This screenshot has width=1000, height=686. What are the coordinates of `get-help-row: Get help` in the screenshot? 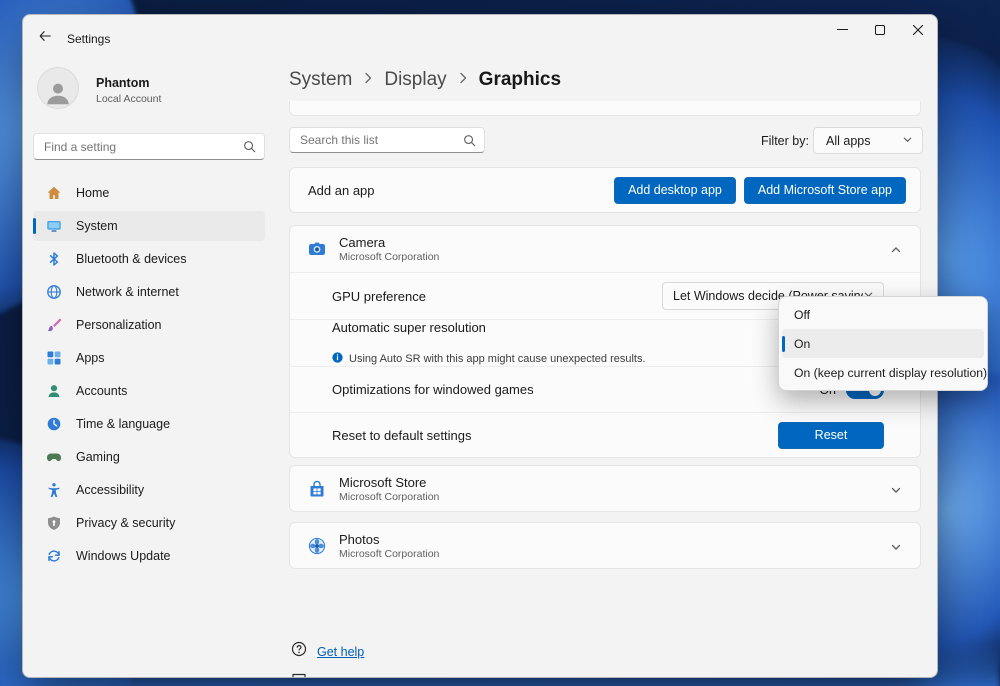 It's located at (327, 651).